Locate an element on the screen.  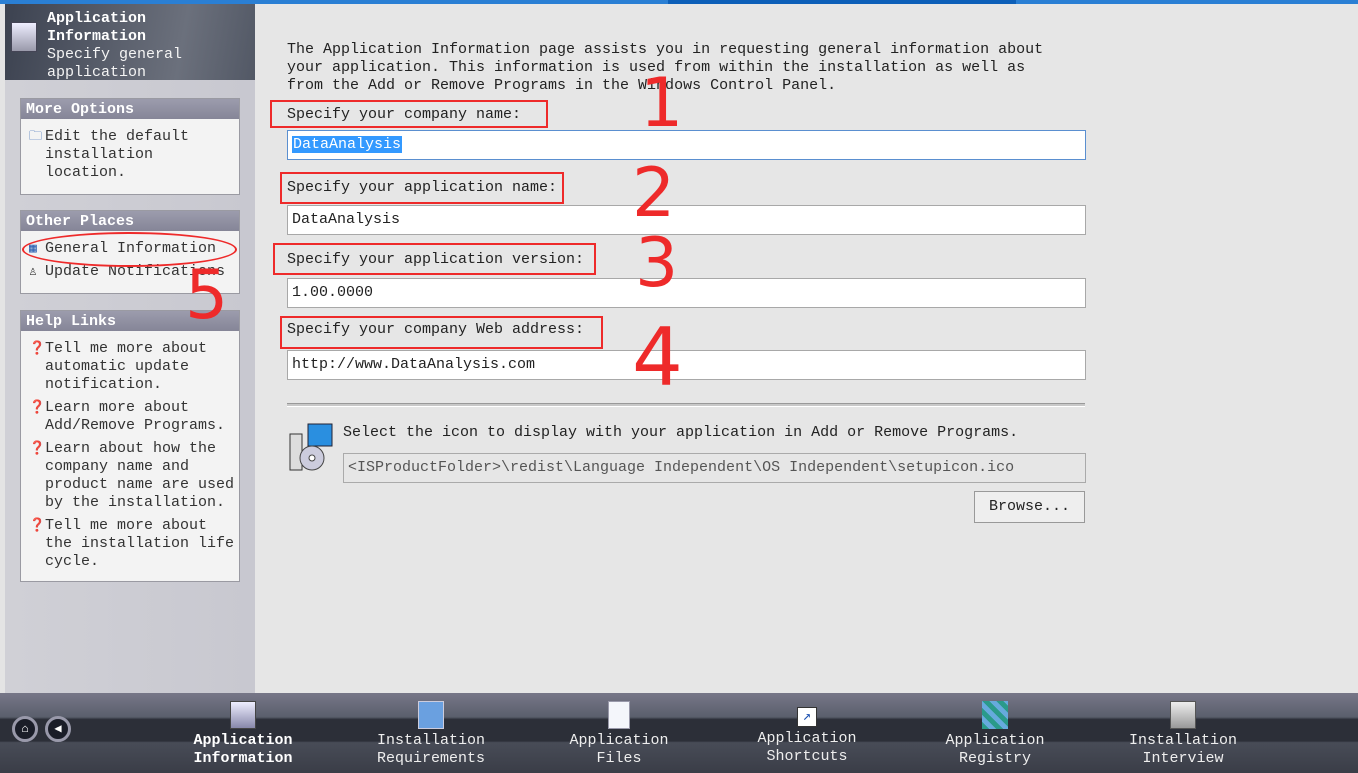
panel-title: More Options is located at coordinates (130, 109).